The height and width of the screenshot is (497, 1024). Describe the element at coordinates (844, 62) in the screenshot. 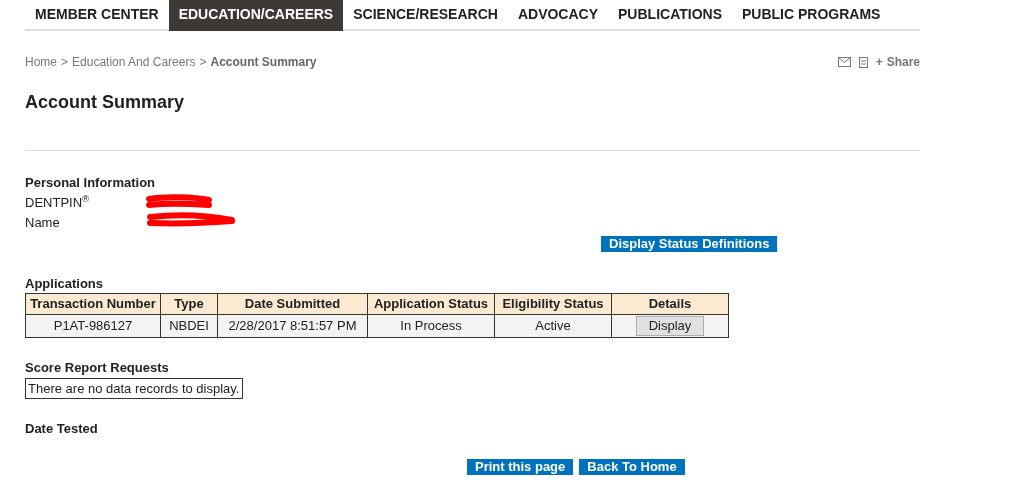

I see `mail-icon` at that location.